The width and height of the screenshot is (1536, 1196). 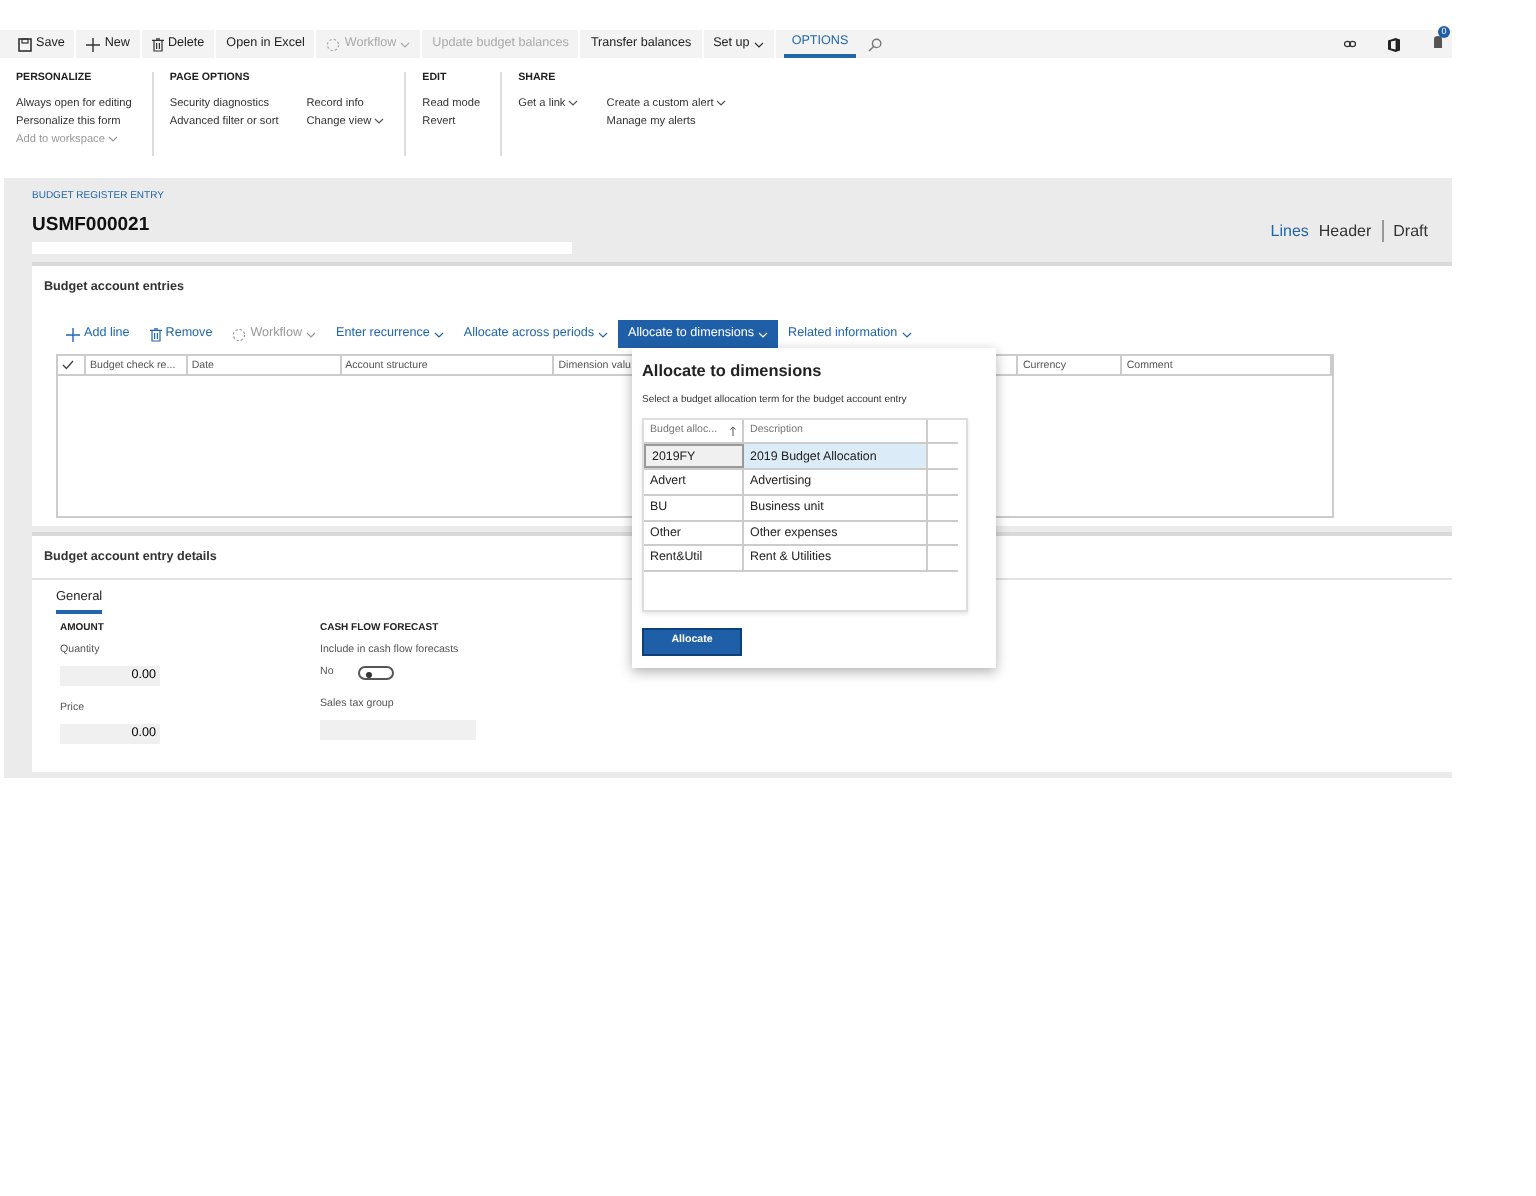 I want to click on search-icon, so click(x=875, y=44).